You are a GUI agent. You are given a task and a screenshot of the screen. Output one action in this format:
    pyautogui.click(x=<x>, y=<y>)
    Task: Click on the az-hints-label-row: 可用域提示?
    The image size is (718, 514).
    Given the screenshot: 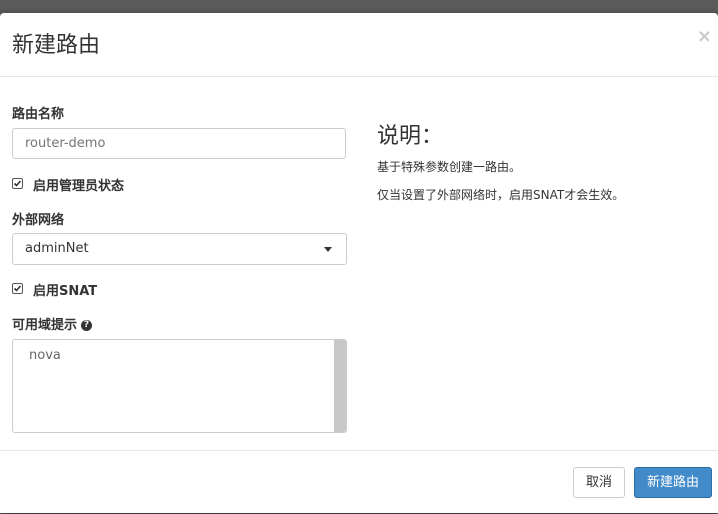 What is the action you would take?
    pyautogui.click(x=52, y=323)
    